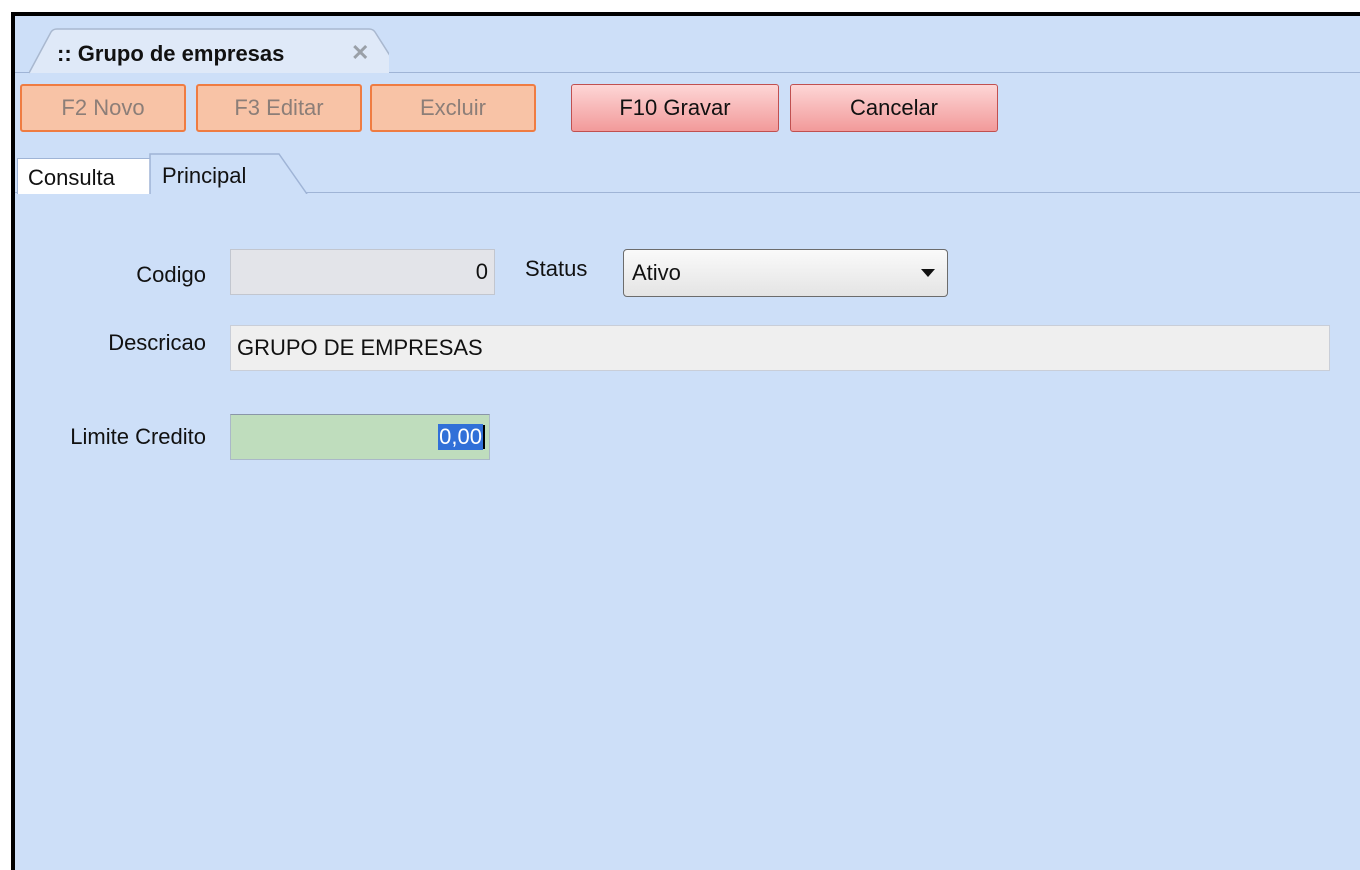 The width and height of the screenshot is (1360, 870). I want to click on limite-credito-label: Limite Credito, so click(138, 436).